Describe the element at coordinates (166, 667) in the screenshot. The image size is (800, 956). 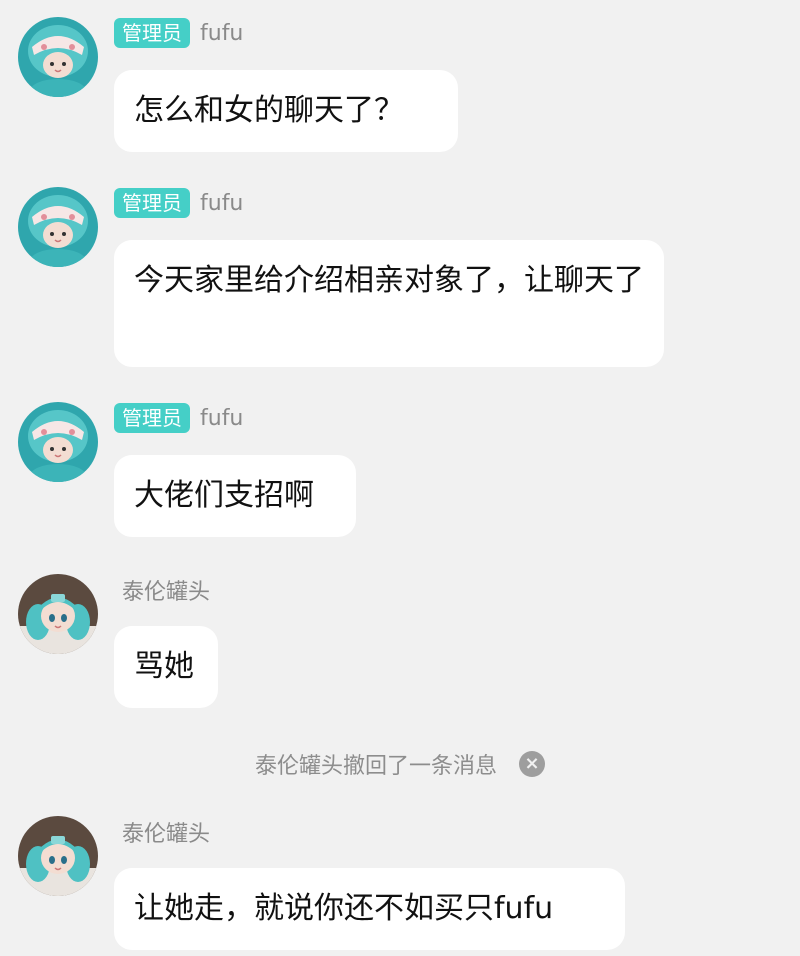
I see `message-bubble: 骂她` at that location.